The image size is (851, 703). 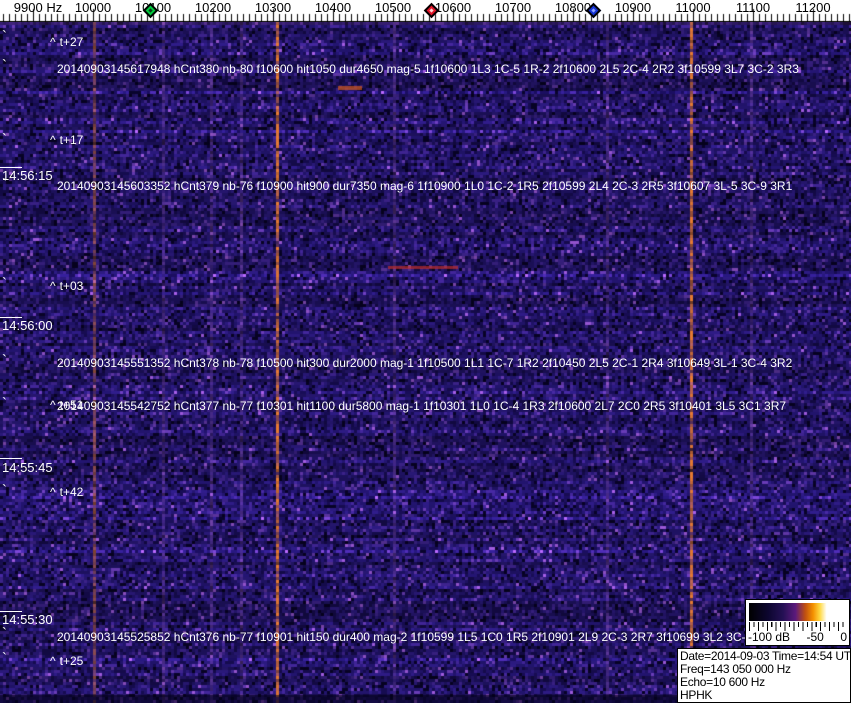 I want to click on echo-time-annotation-label: t+25, so click(x=71, y=661).